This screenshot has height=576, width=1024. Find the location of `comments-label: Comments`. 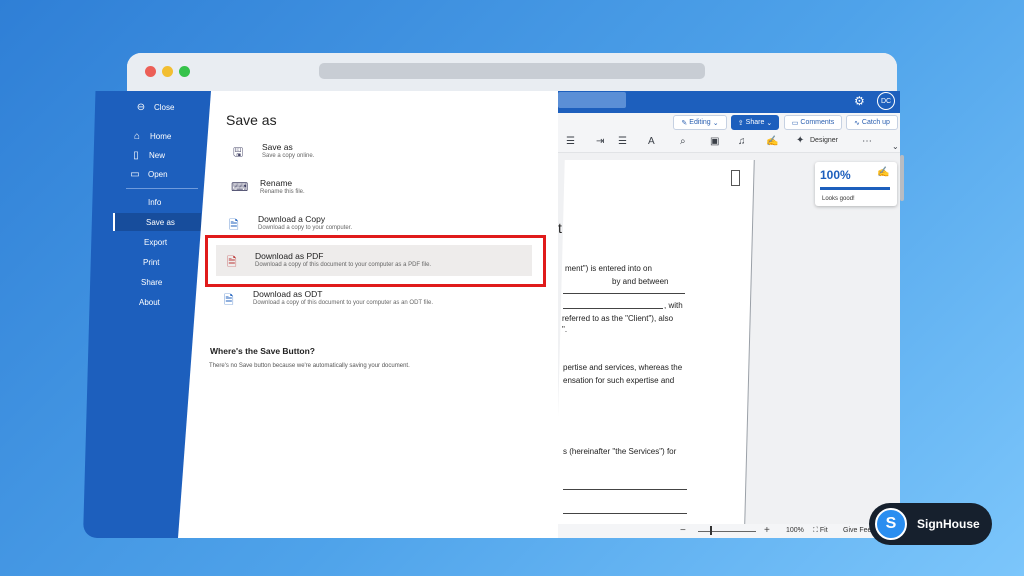

comments-label: Comments is located at coordinates (817, 122).